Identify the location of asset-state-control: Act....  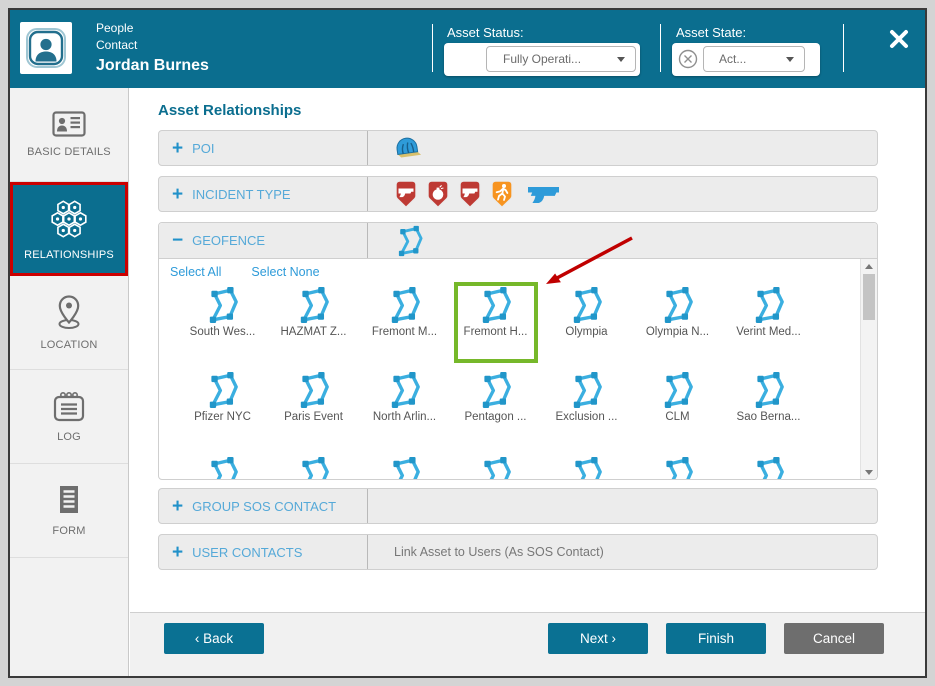
(746, 59).